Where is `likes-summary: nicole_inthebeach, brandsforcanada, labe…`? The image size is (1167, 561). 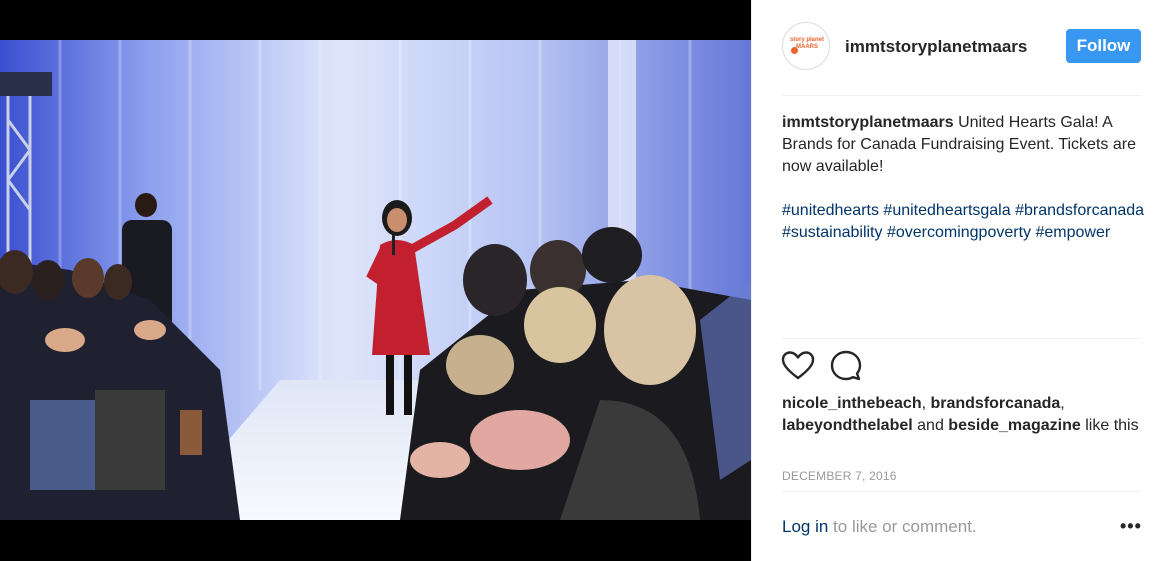
likes-summary: nicole_inthebeach, brandsforcanada, labe… is located at coordinates (964, 415).